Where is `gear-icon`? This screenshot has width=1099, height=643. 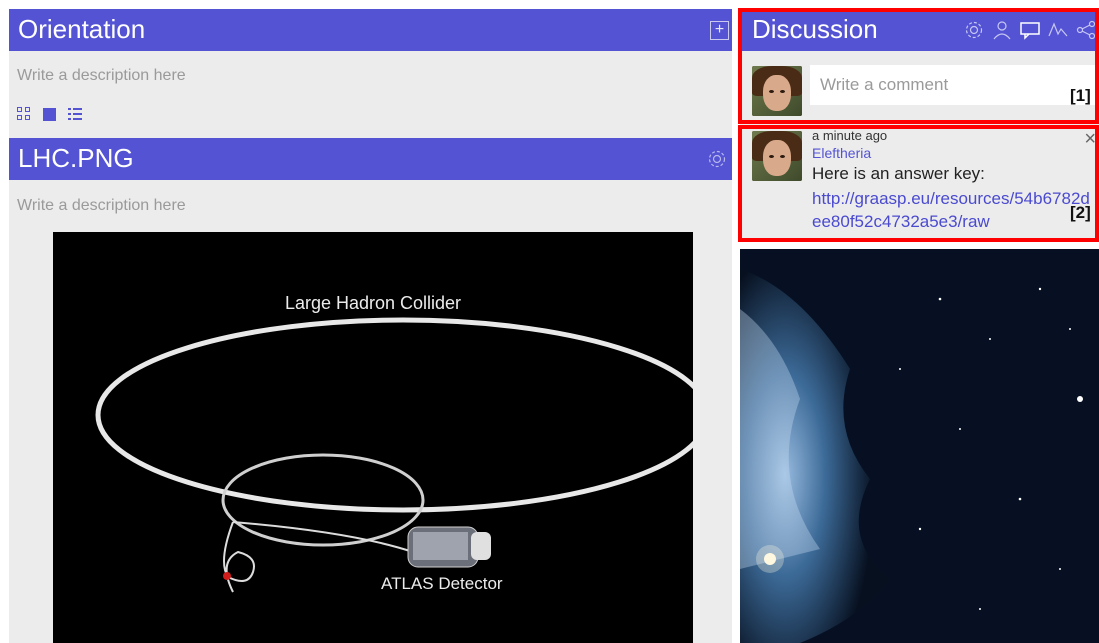
gear-icon is located at coordinates (717, 159).